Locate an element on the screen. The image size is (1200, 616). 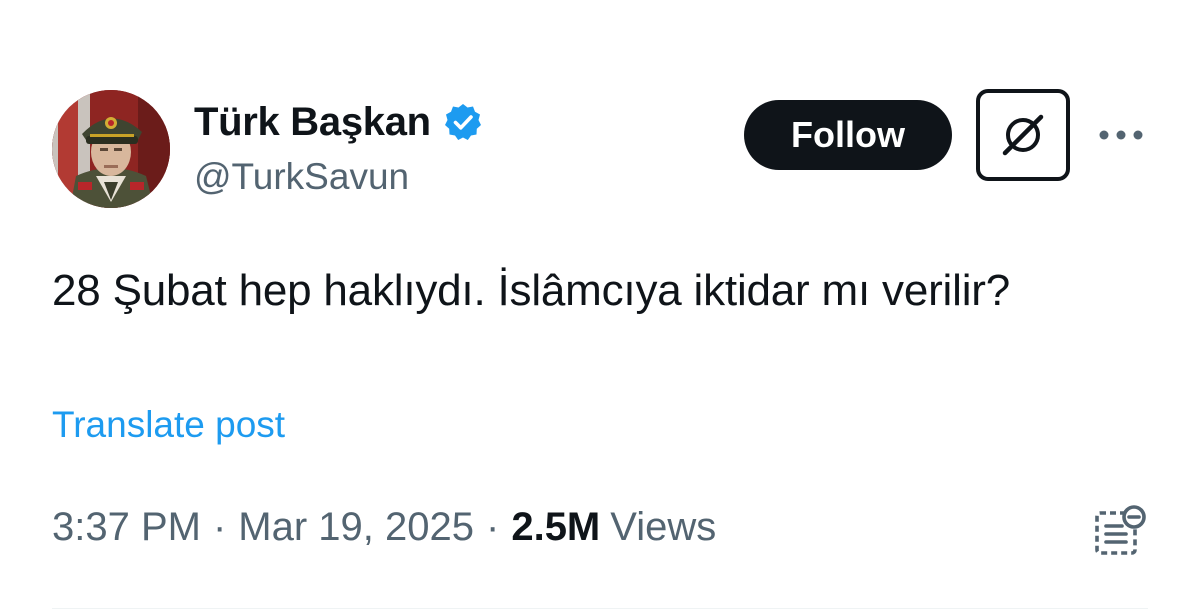
tweet-date: Mar 19, 2025 is located at coordinates (356, 527).